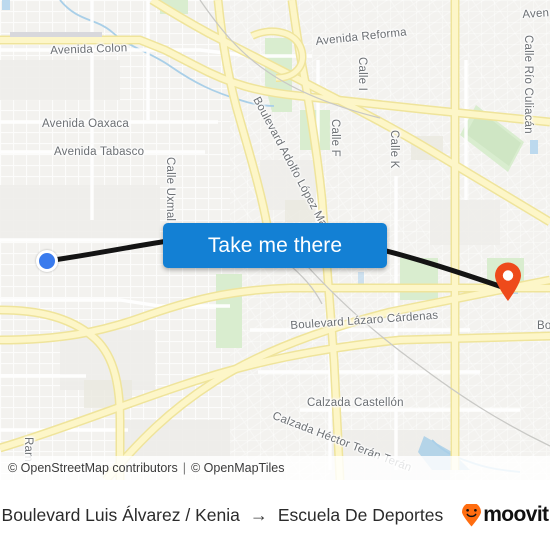  What do you see at coordinates (93, 468) in the screenshot?
I see `osm-attribution: © OpenStreetMap contributors` at bounding box center [93, 468].